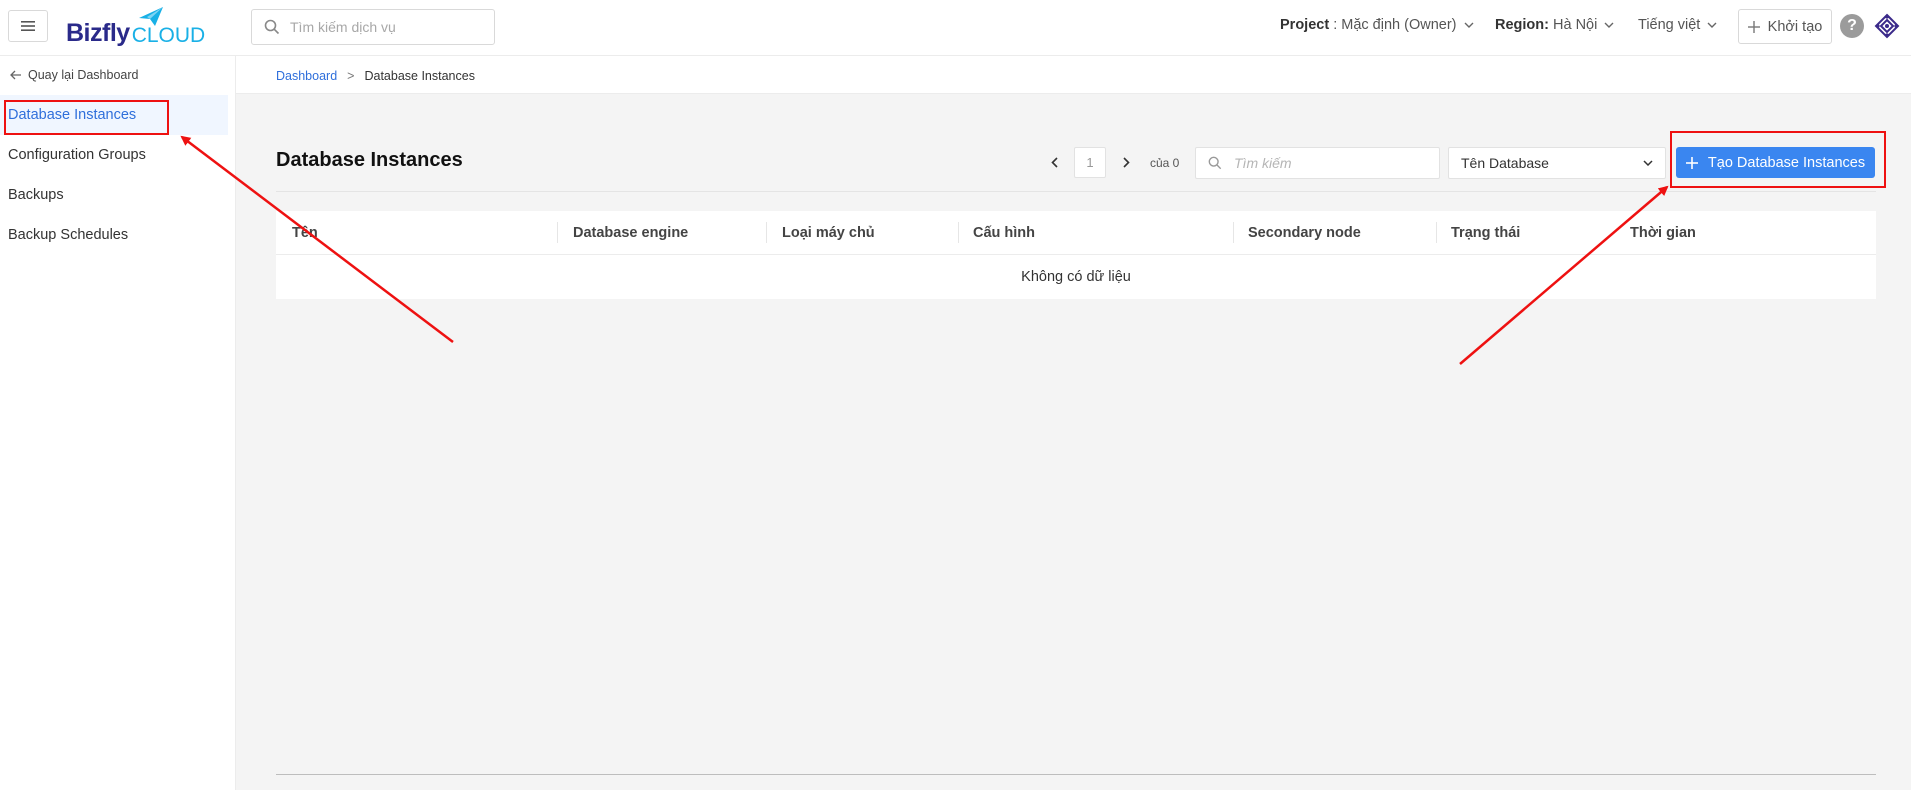 The height and width of the screenshot is (790, 1911). I want to click on project-selector: Project : Mặc định (Owner), so click(1377, 25).